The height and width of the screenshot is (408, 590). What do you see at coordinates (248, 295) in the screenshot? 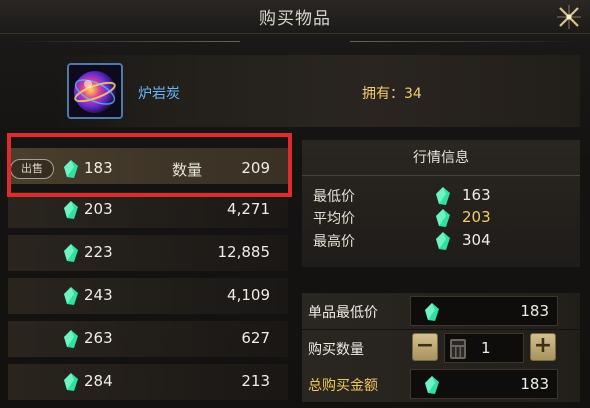
I see `listing-quantity: 4,109` at bounding box center [248, 295].